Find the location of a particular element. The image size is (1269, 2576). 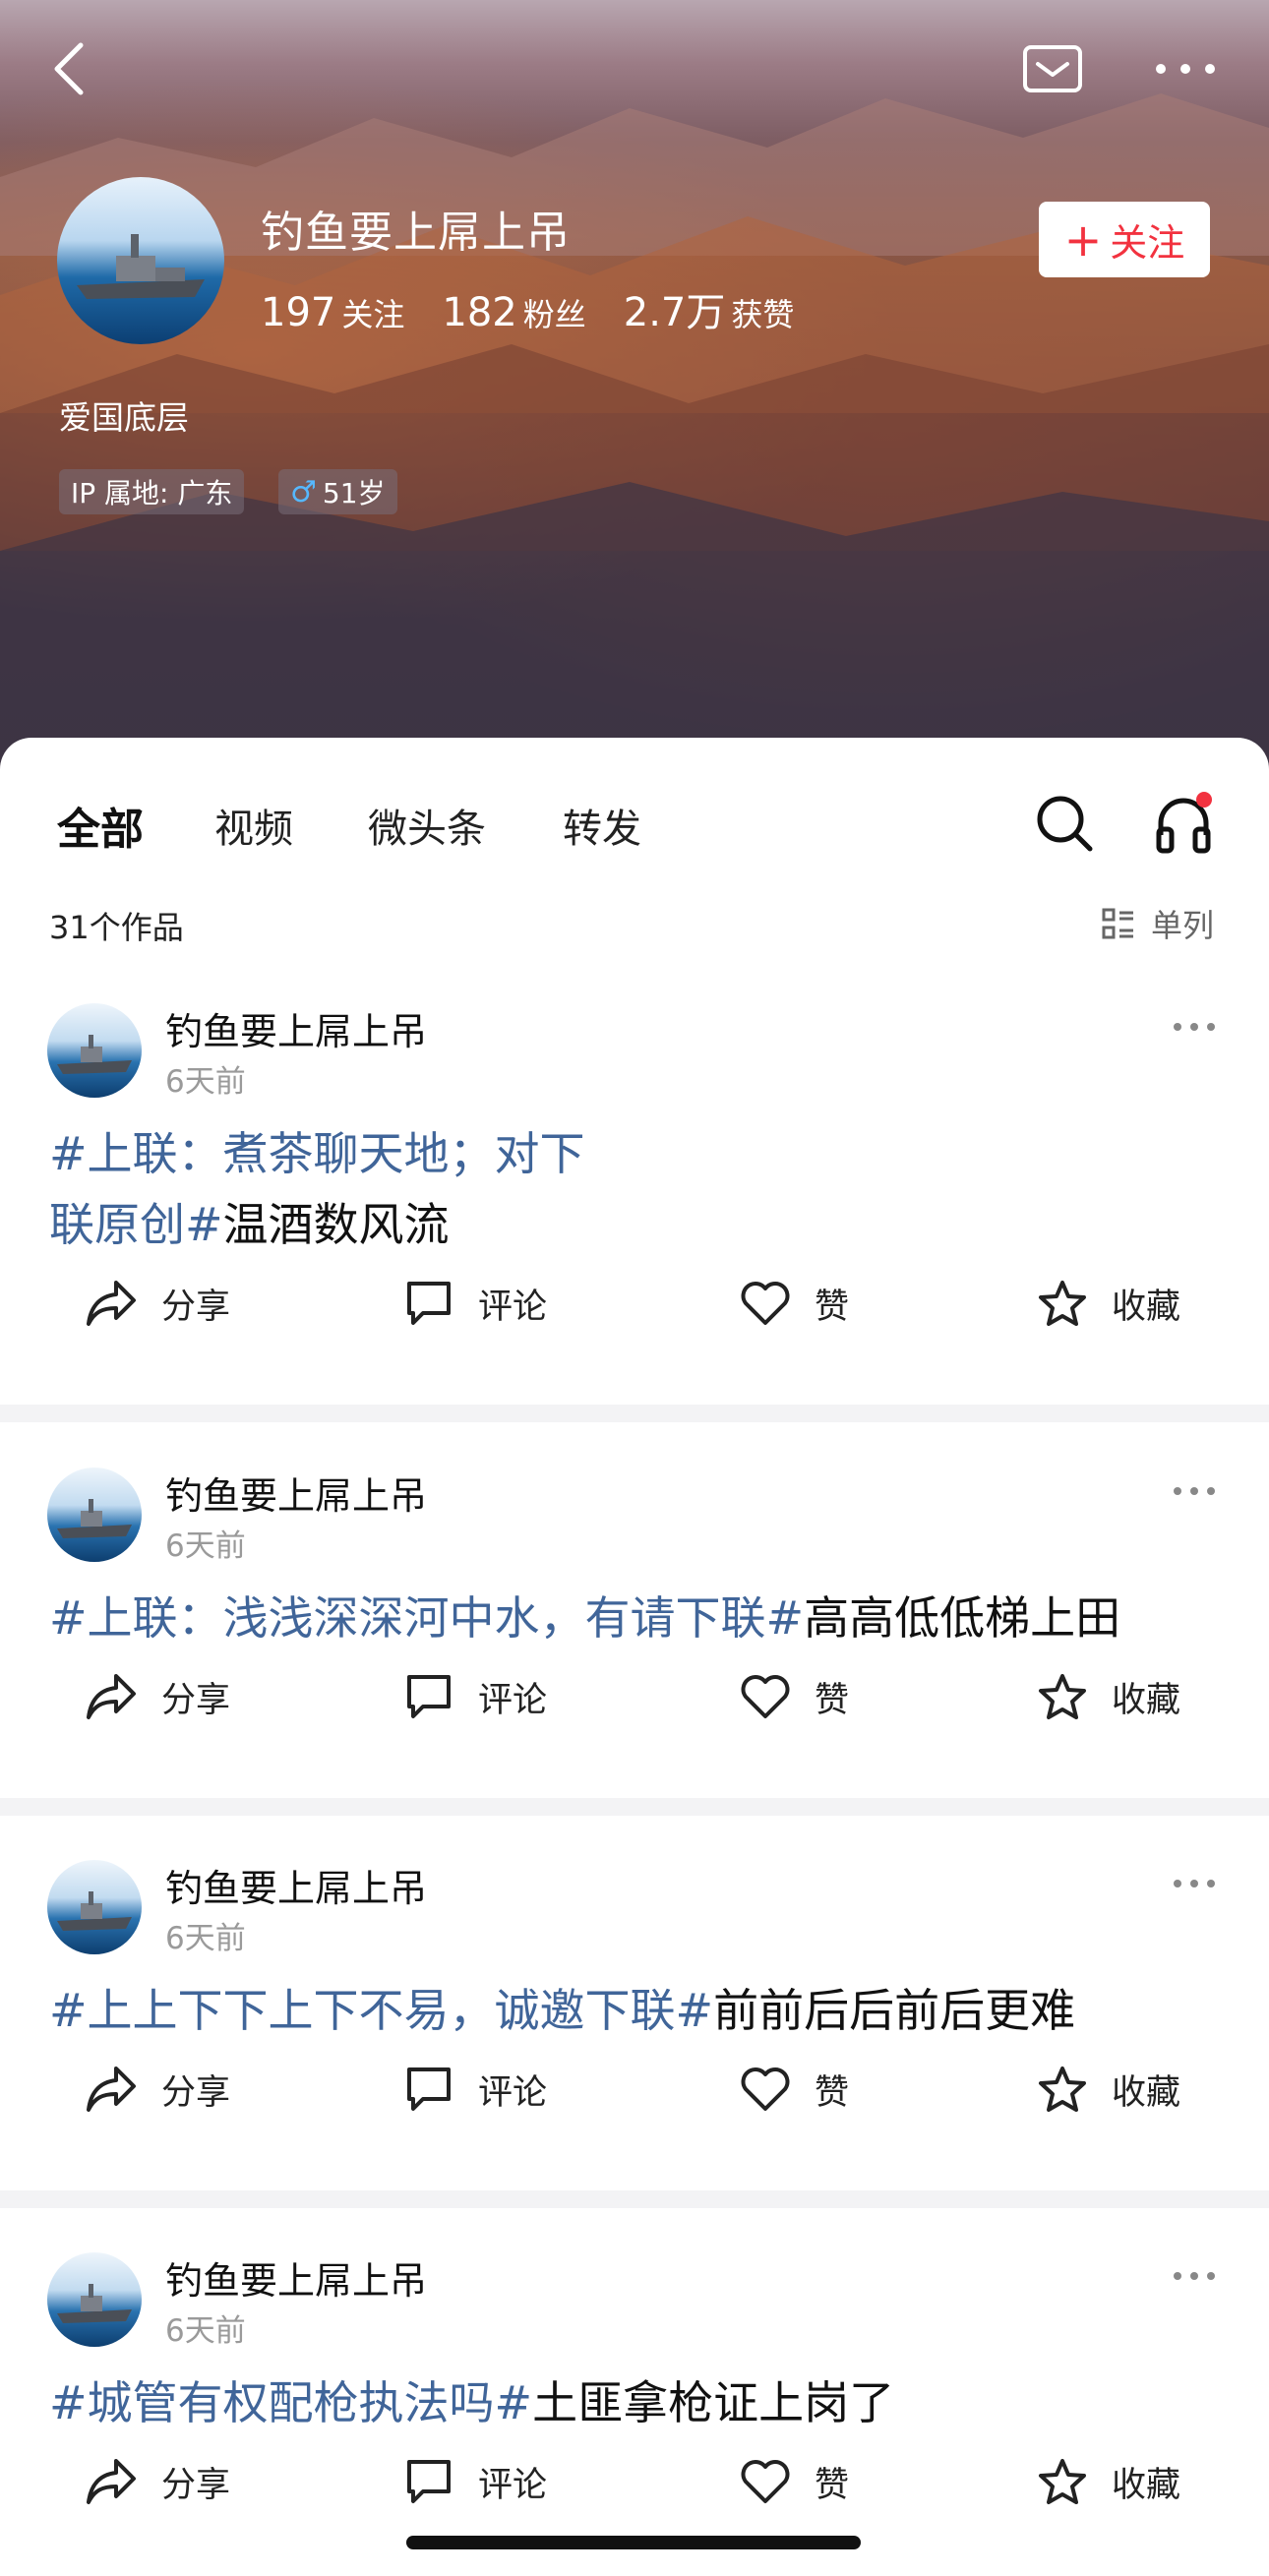

back-chevron-icon is located at coordinates (69, 68).